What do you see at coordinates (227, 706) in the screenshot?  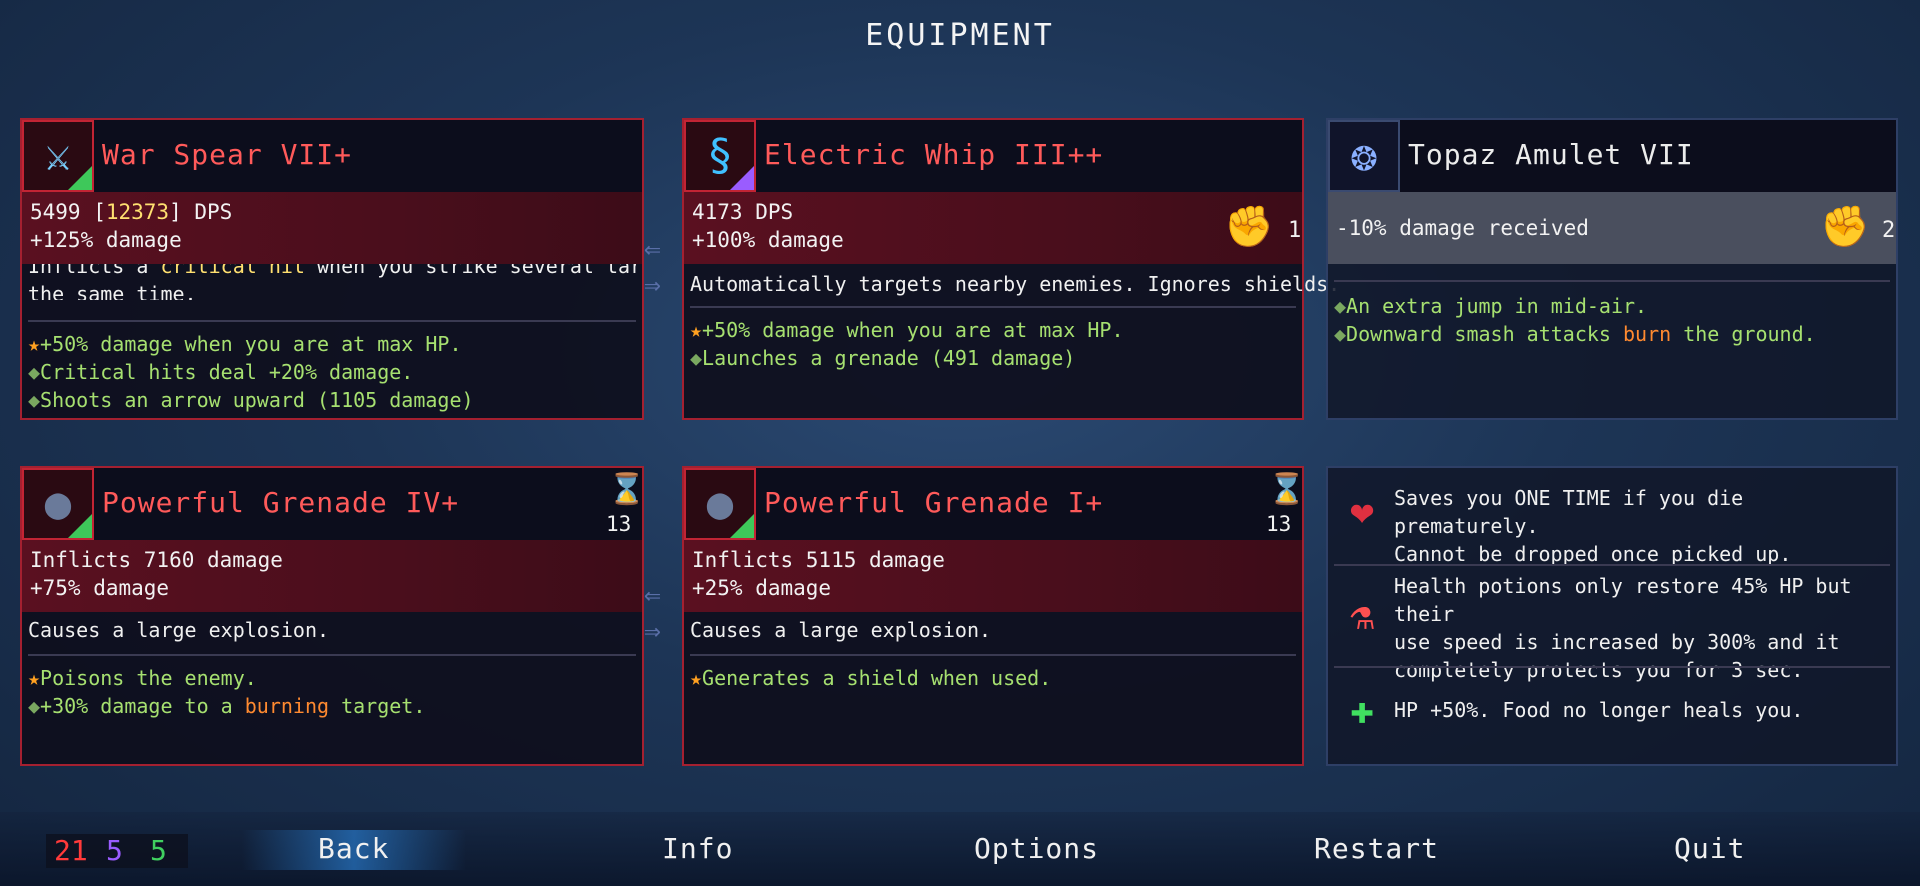 I see `perk: ◆+30% damage to a burning target.` at bounding box center [227, 706].